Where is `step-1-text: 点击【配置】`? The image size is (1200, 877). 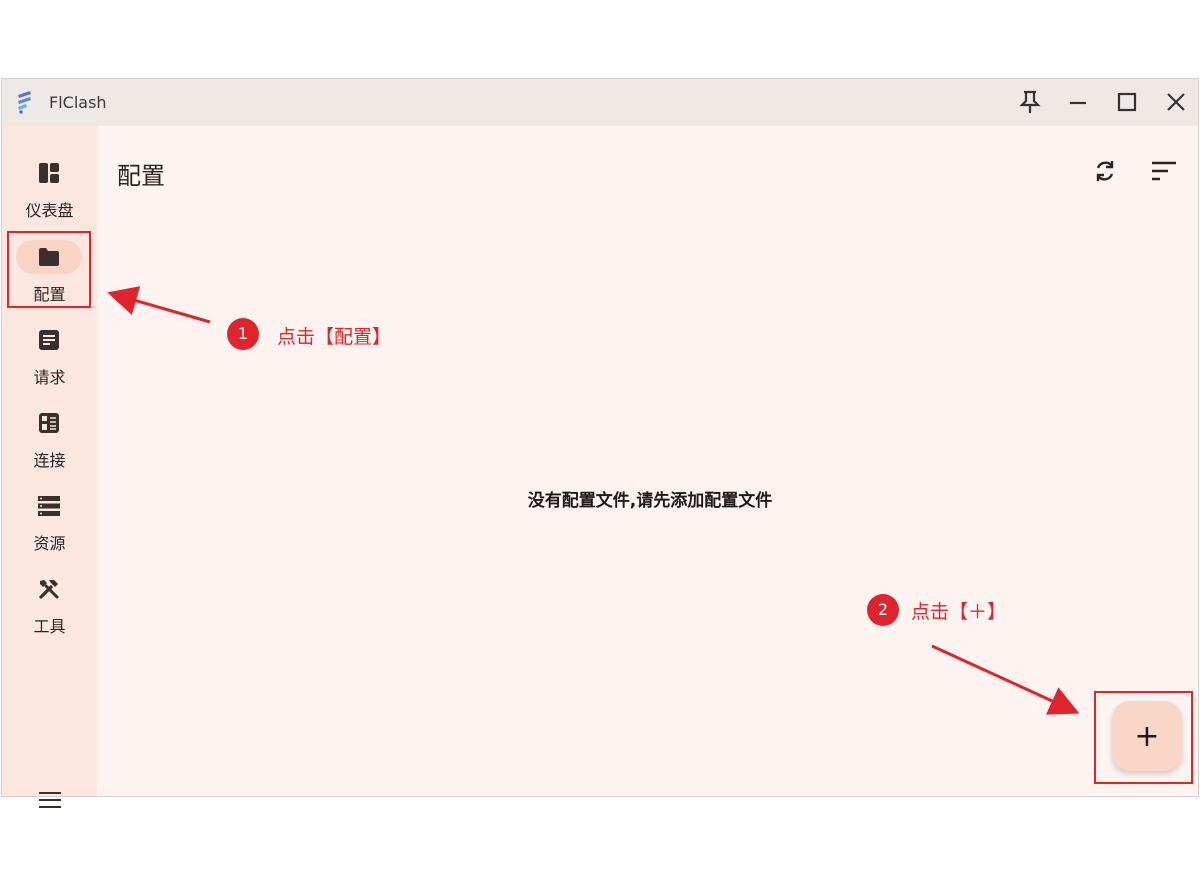 step-1-text: 点击【配置】 is located at coordinates (334, 337).